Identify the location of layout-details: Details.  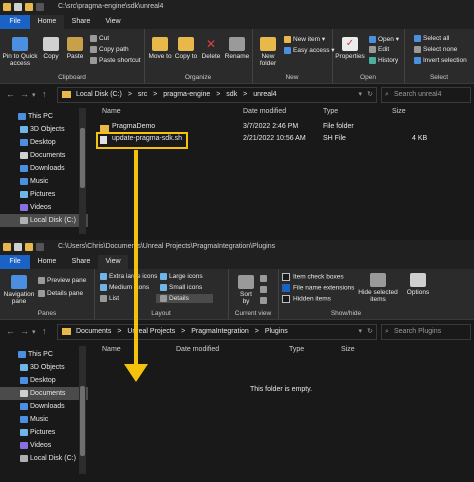
(184, 299).